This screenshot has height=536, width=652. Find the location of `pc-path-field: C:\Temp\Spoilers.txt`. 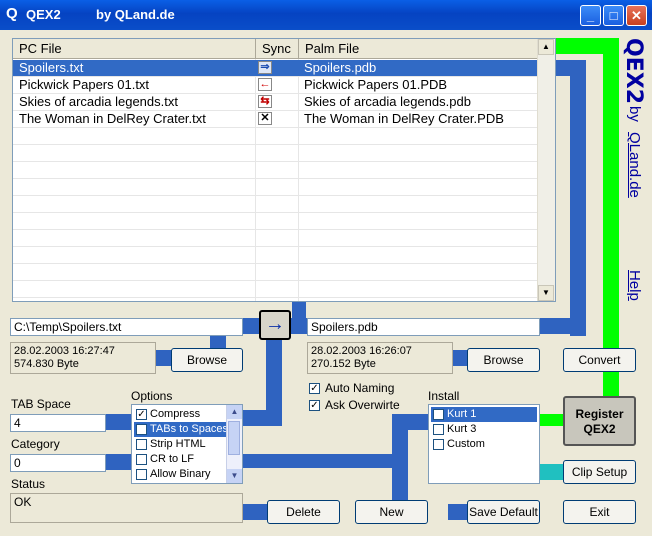

pc-path-field: C:\Temp\Spoilers.txt is located at coordinates (126, 327).